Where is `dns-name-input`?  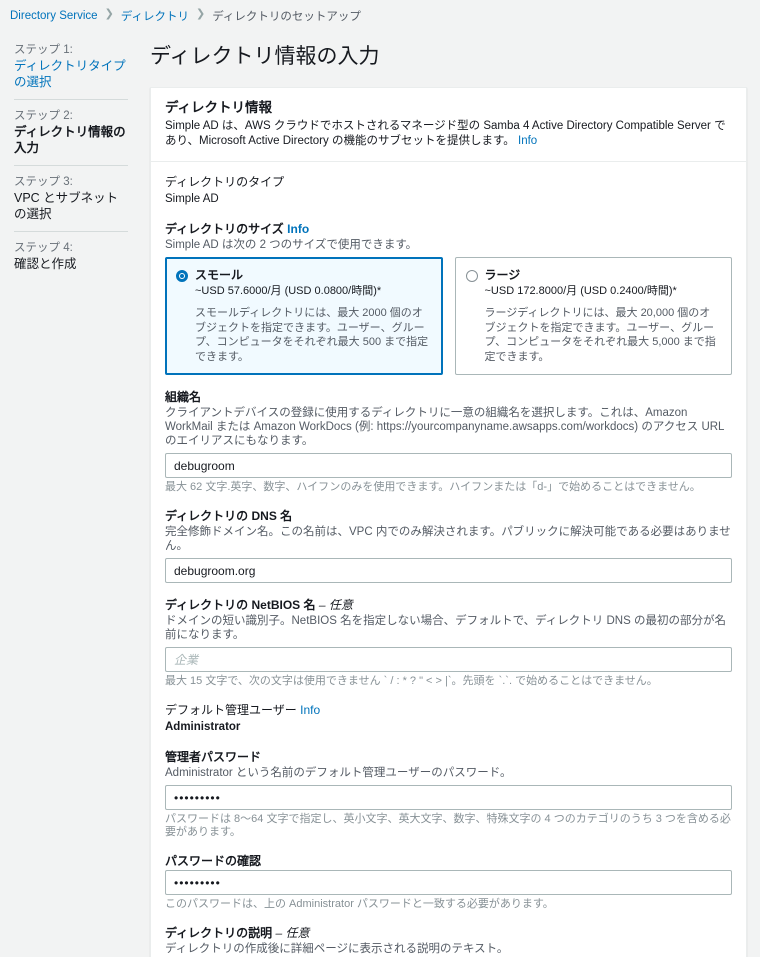 dns-name-input is located at coordinates (448, 570).